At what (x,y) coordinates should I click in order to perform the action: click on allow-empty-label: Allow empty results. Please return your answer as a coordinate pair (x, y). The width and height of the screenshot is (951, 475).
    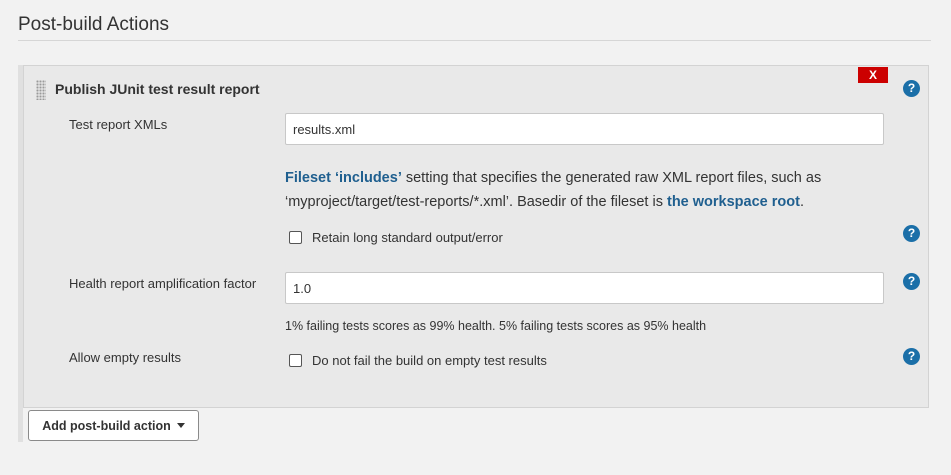
    Looking at the image, I should click on (125, 357).